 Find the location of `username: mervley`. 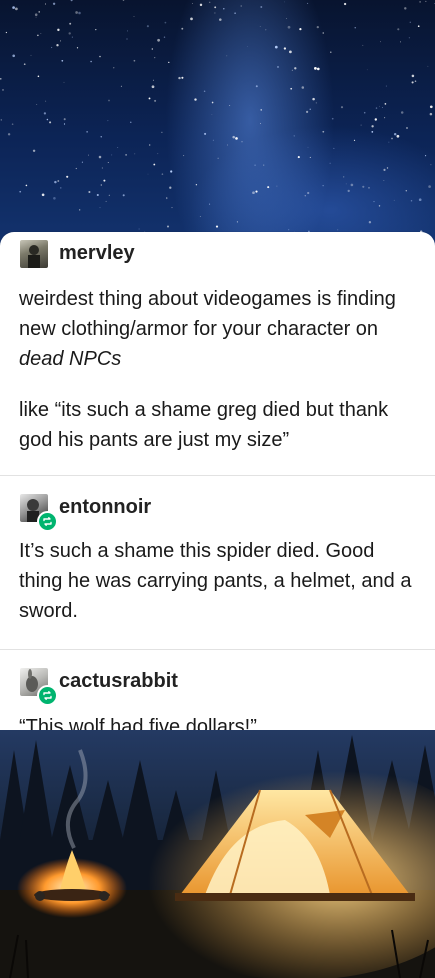

username: mervley is located at coordinates (97, 253).